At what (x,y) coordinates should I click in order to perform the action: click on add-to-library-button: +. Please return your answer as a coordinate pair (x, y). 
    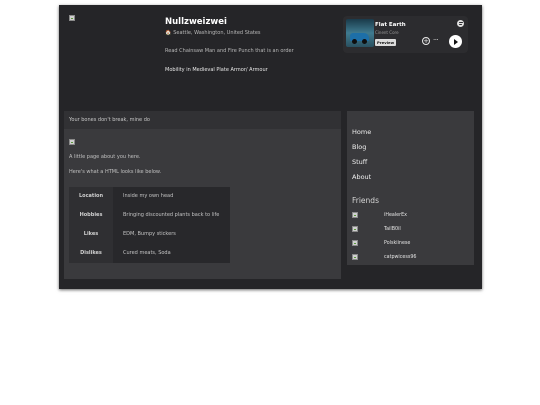
    Looking at the image, I should click on (426, 41).